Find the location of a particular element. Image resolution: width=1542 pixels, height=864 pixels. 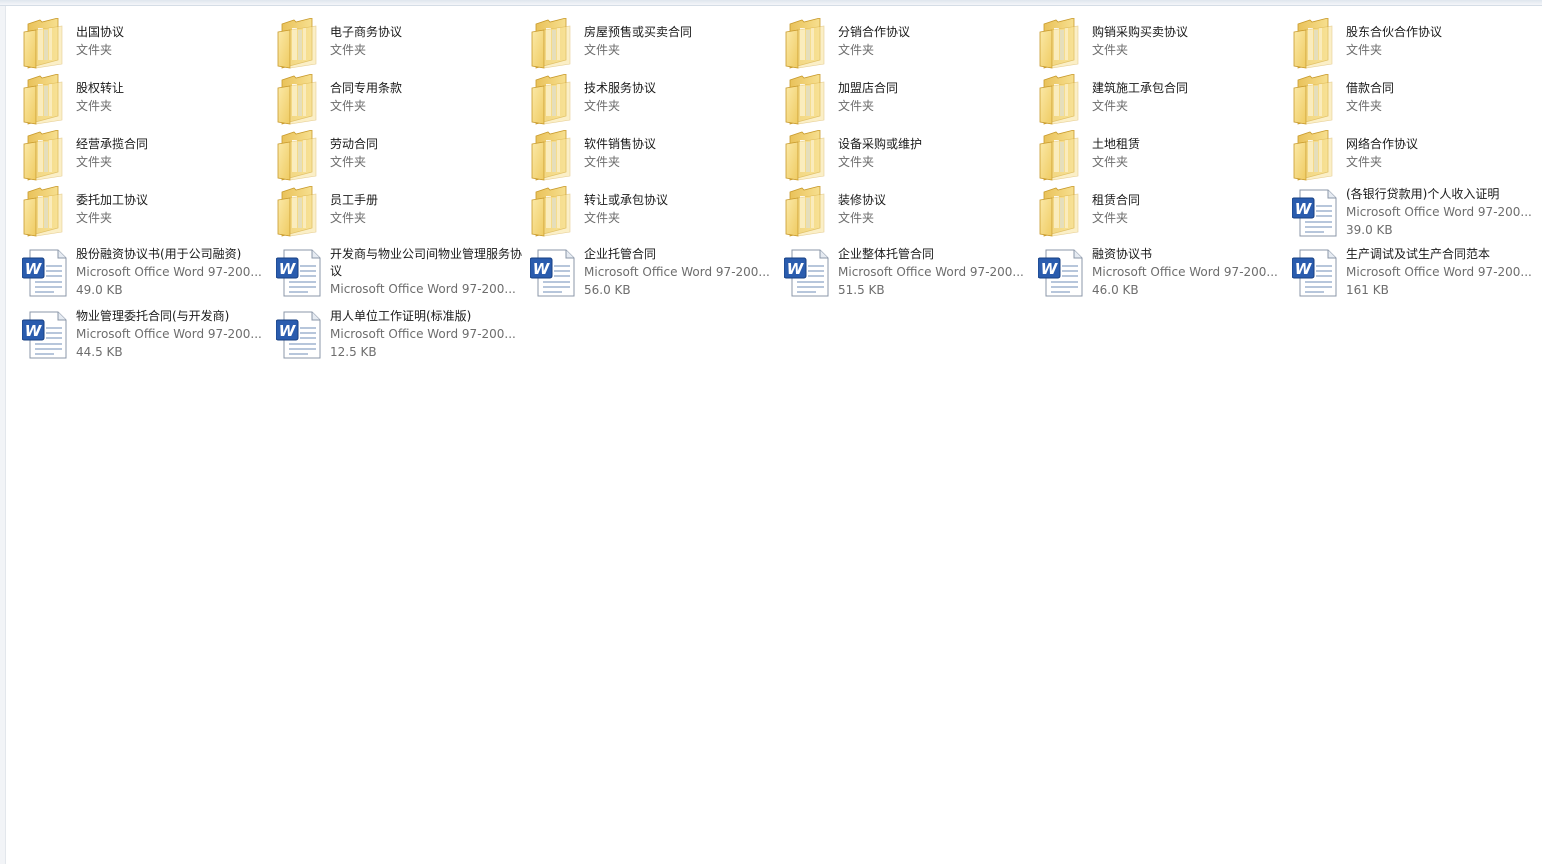

item-name: 建筑施工承包合同 is located at coordinates (1140, 88).